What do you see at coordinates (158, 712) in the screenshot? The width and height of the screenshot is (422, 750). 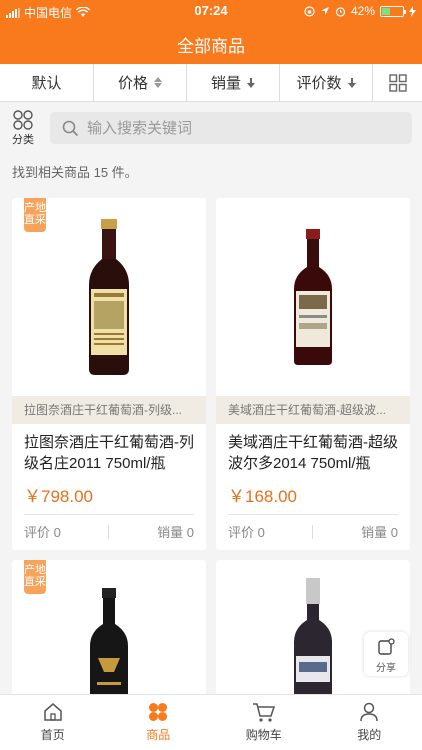 I see `products-icon` at bounding box center [158, 712].